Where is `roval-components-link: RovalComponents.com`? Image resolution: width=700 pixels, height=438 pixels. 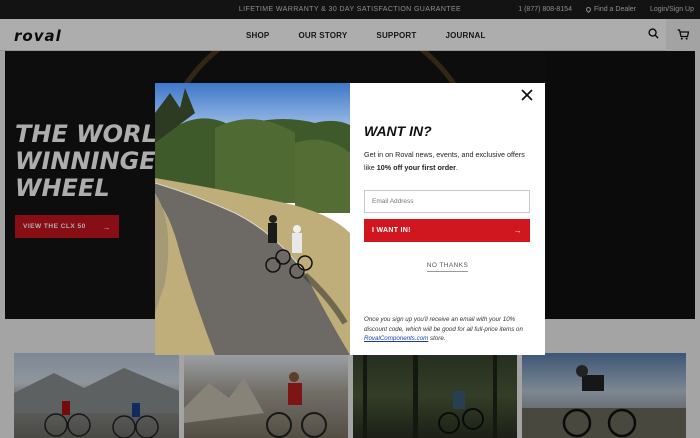 roval-components-link: RovalComponents.com is located at coordinates (396, 338).